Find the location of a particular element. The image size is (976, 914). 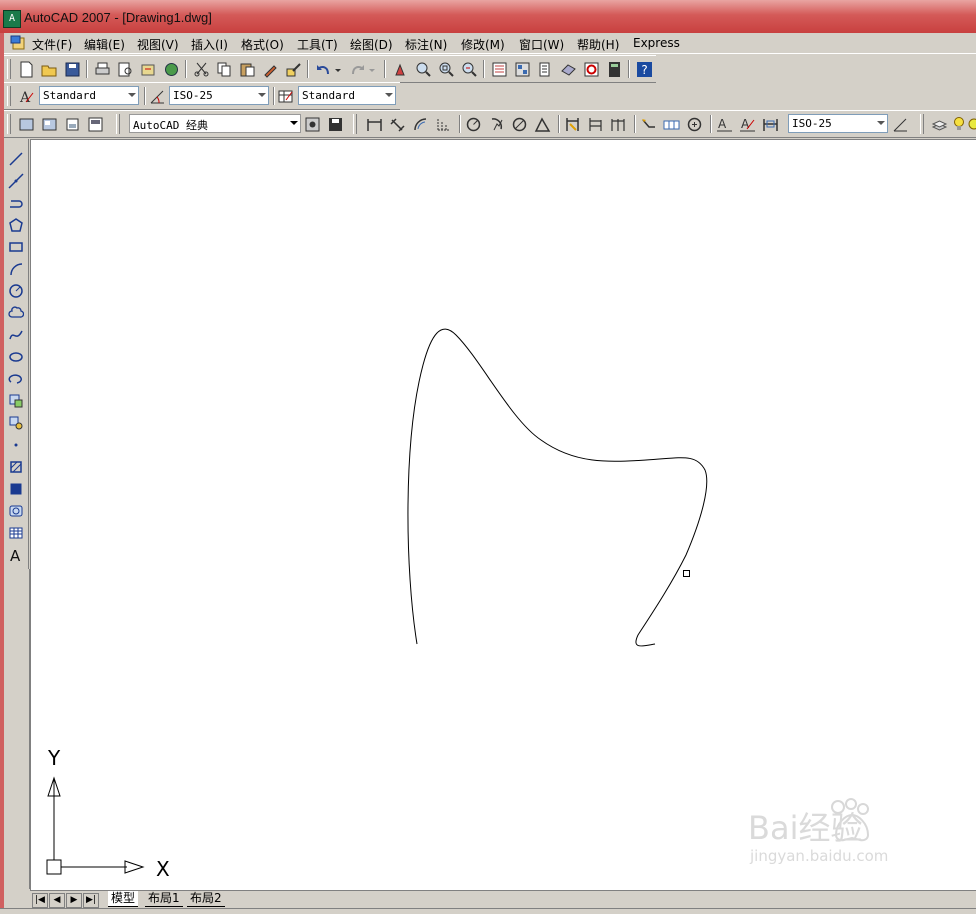

hatch-icon is located at coordinates (16, 467).